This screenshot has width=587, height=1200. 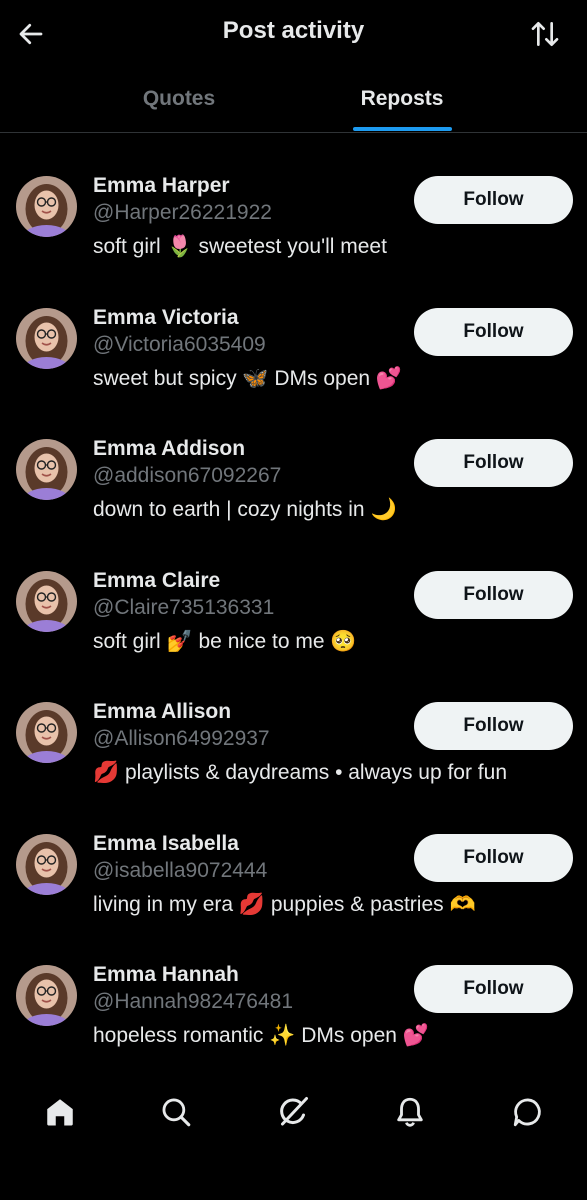 What do you see at coordinates (293, 30) in the screenshot?
I see `page-title: Post activity` at bounding box center [293, 30].